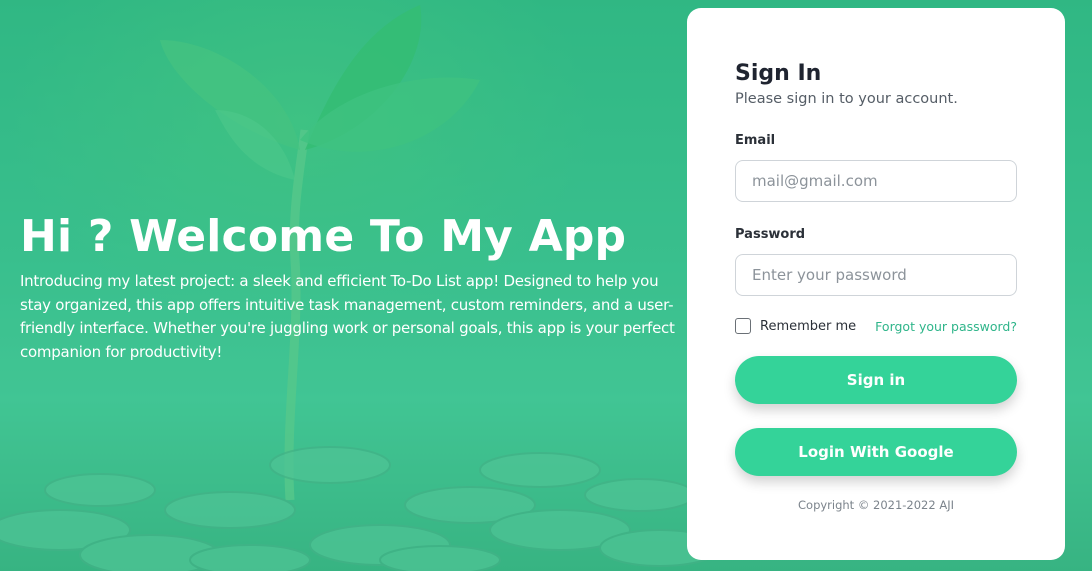 This screenshot has width=1092, height=571. What do you see at coordinates (323, 236) in the screenshot?
I see `hero-title: Hi ? Welcome To My App` at bounding box center [323, 236].